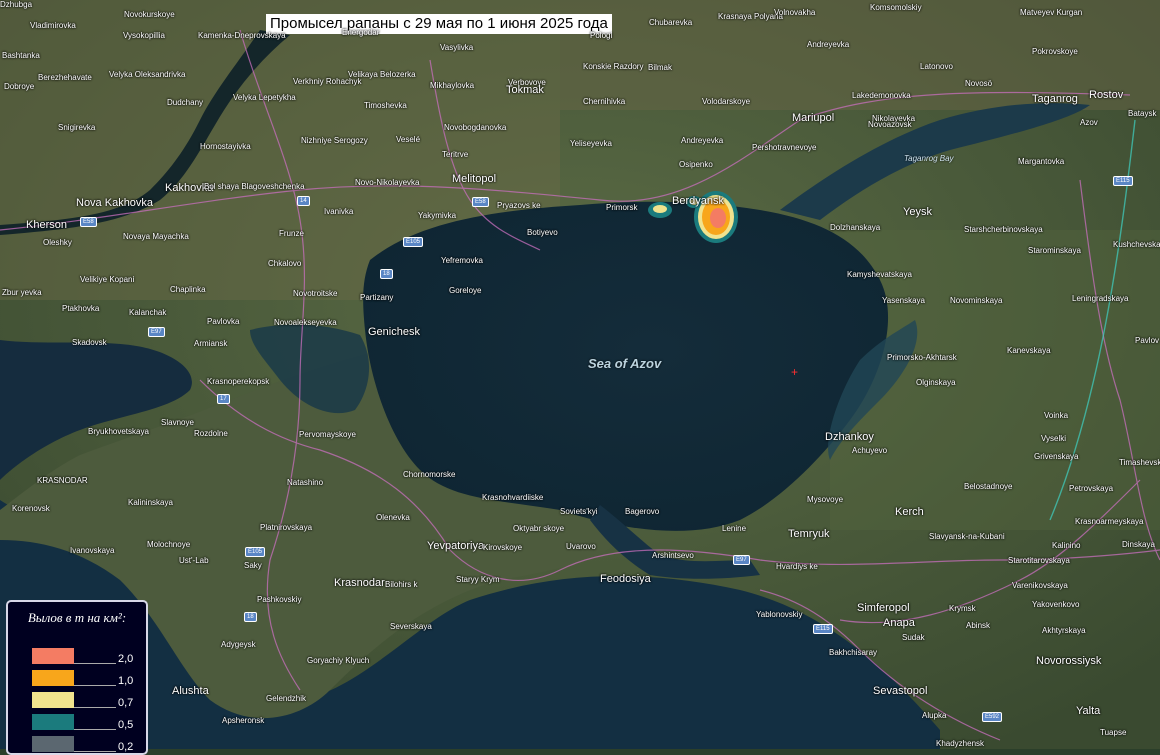 This screenshot has width=1160, height=755. What do you see at coordinates (190, 691) in the screenshot?
I see `place-label: Alushta` at bounding box center [190, 691].